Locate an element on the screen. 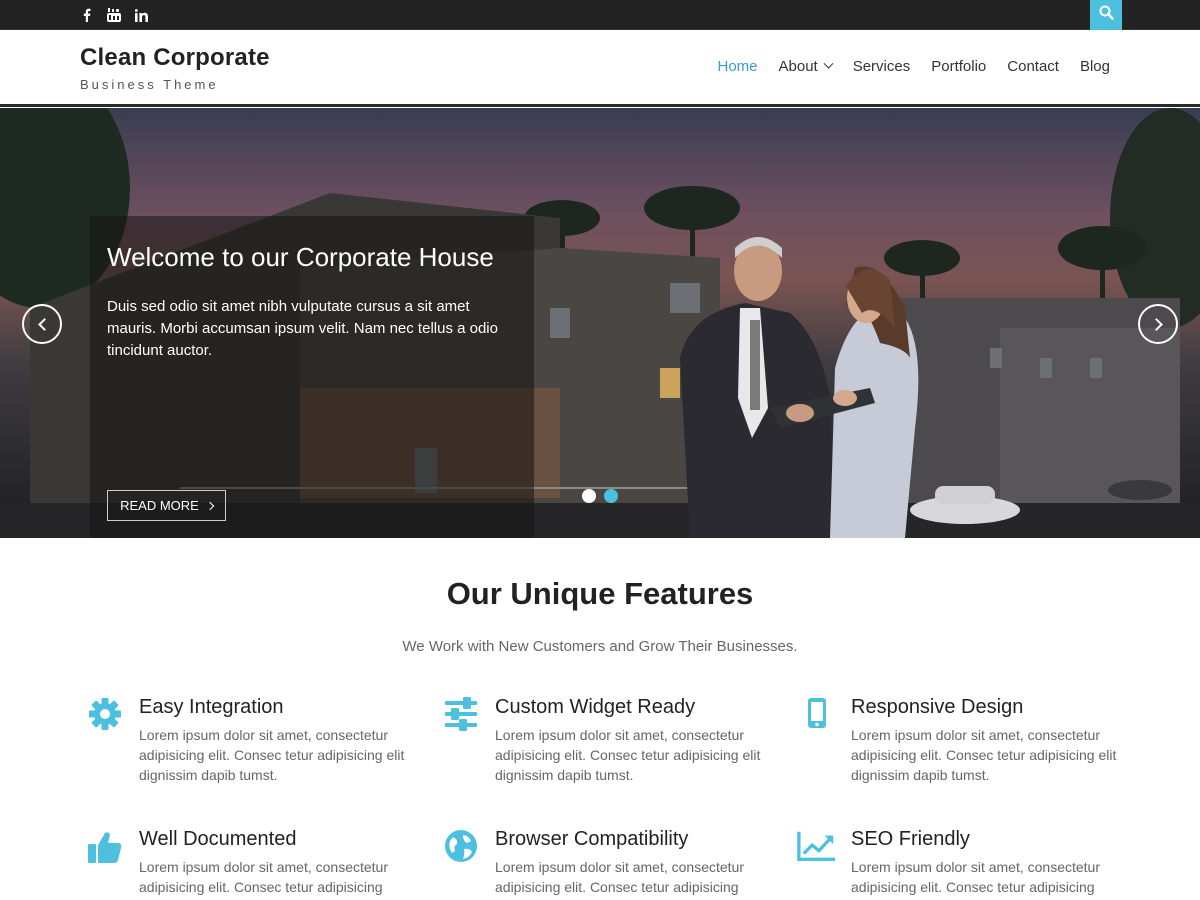  feature-title: Browser Compatibility is located at coordinates (592, 839).